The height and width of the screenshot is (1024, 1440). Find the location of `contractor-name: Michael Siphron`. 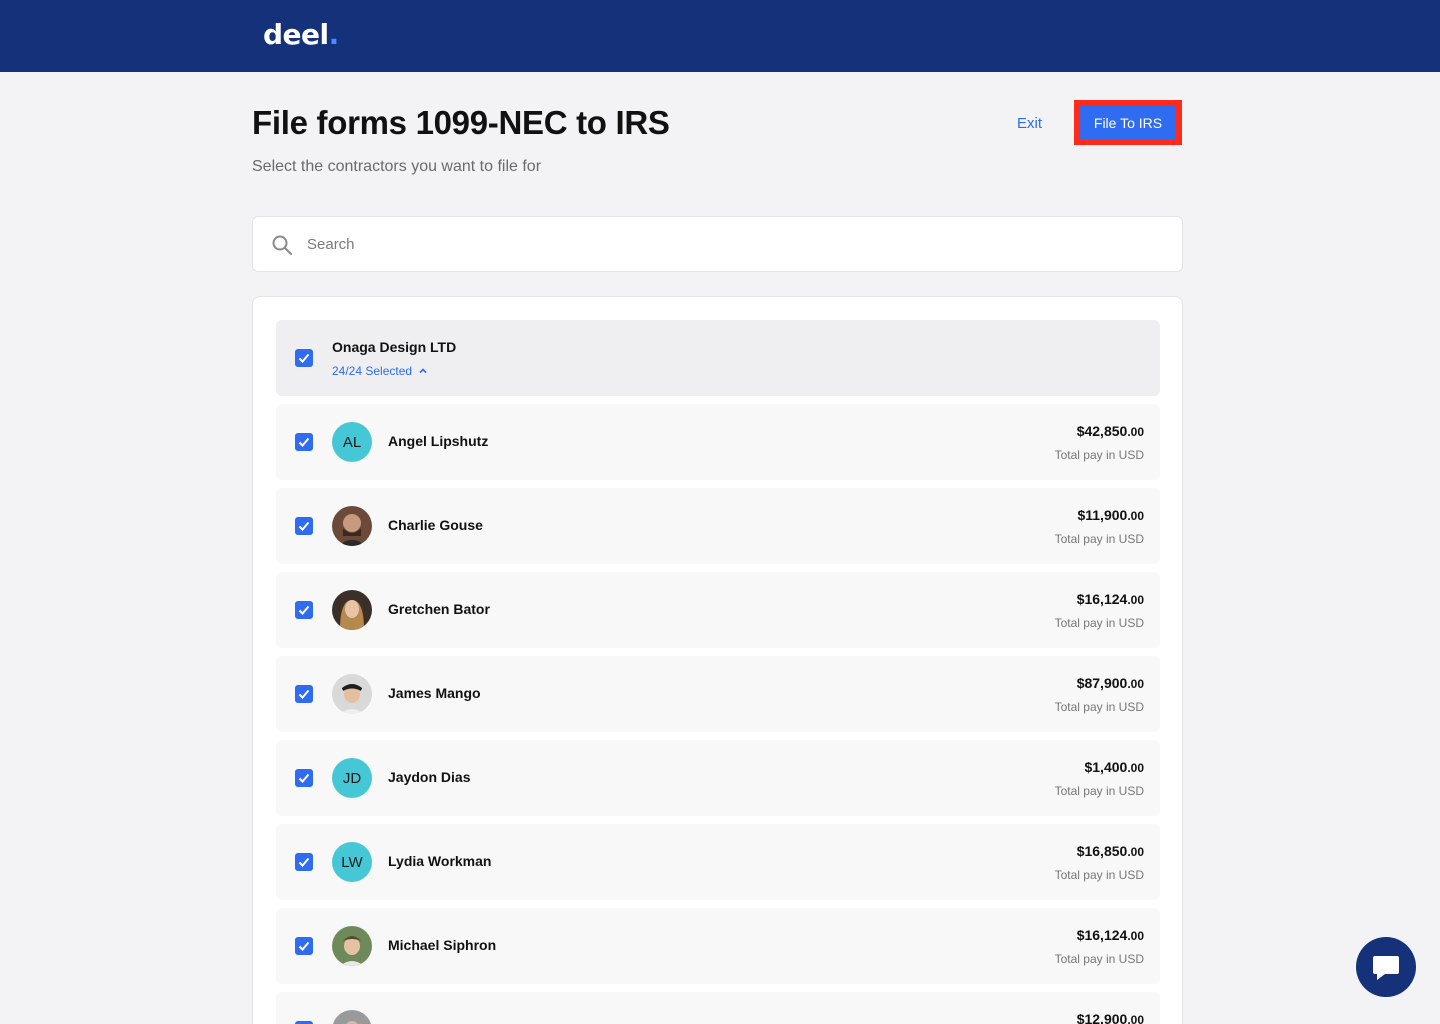

contractor-name: Michael Siphron is located at coordinates (442, 945).